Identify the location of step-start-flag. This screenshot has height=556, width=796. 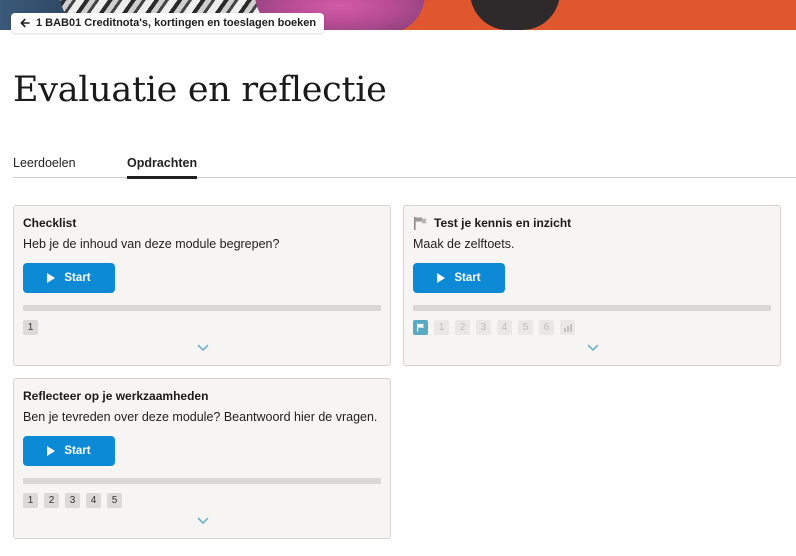
(420, 327).